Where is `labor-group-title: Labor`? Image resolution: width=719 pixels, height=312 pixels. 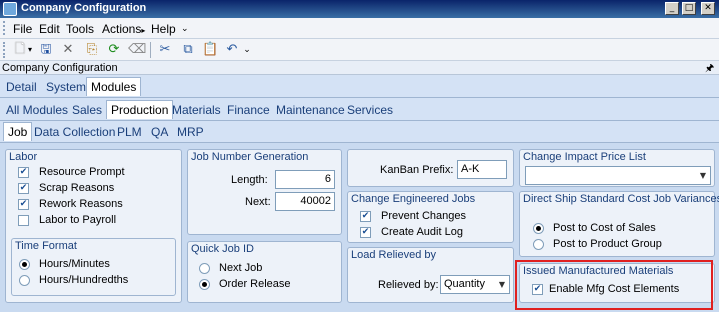 labor-group-title: Labor is located at coordinates (23, 157).